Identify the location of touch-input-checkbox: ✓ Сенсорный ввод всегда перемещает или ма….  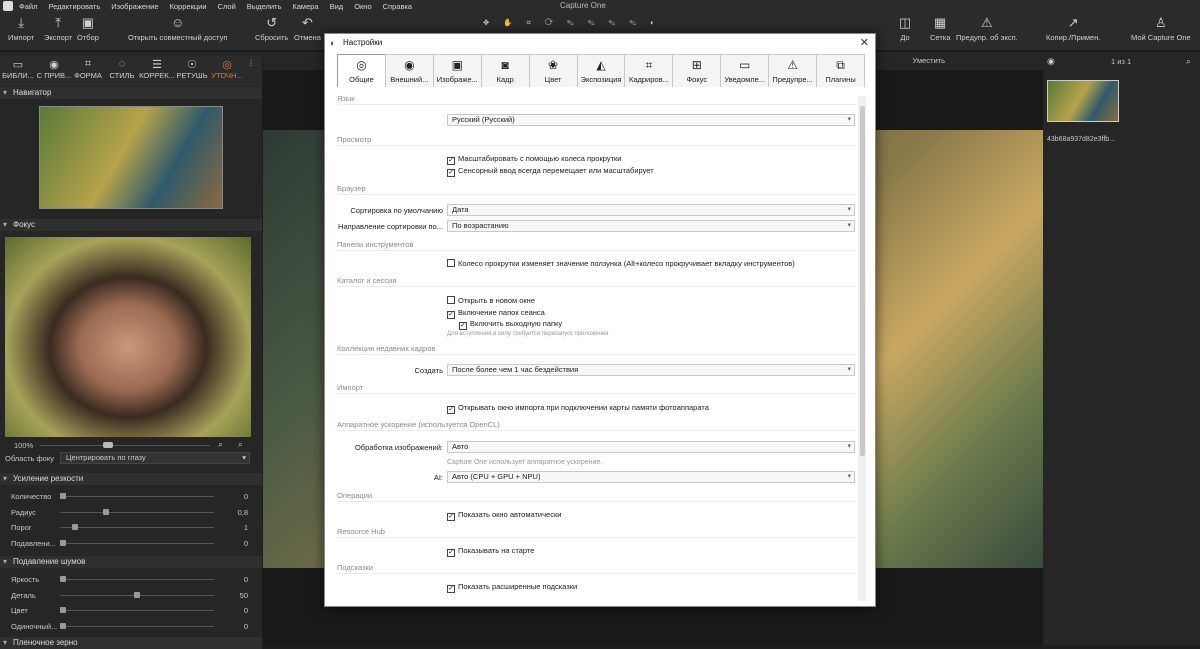
(550, 171).